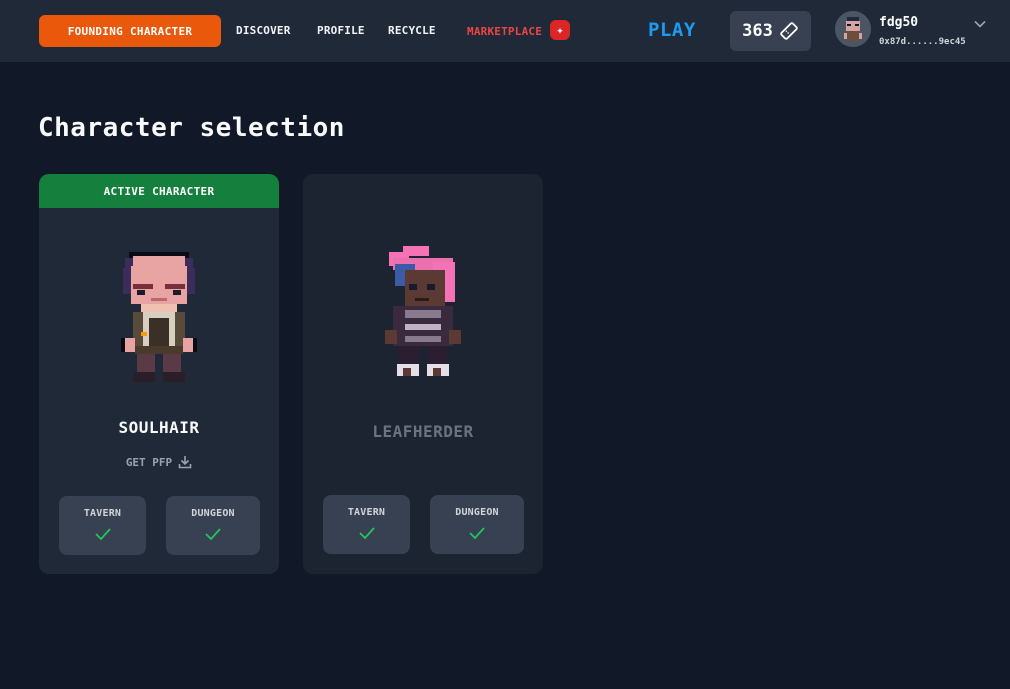  What do you see at coordinates (185, 462) in the screenshot?
I see `download-icon` at bounding box center [185, 462].